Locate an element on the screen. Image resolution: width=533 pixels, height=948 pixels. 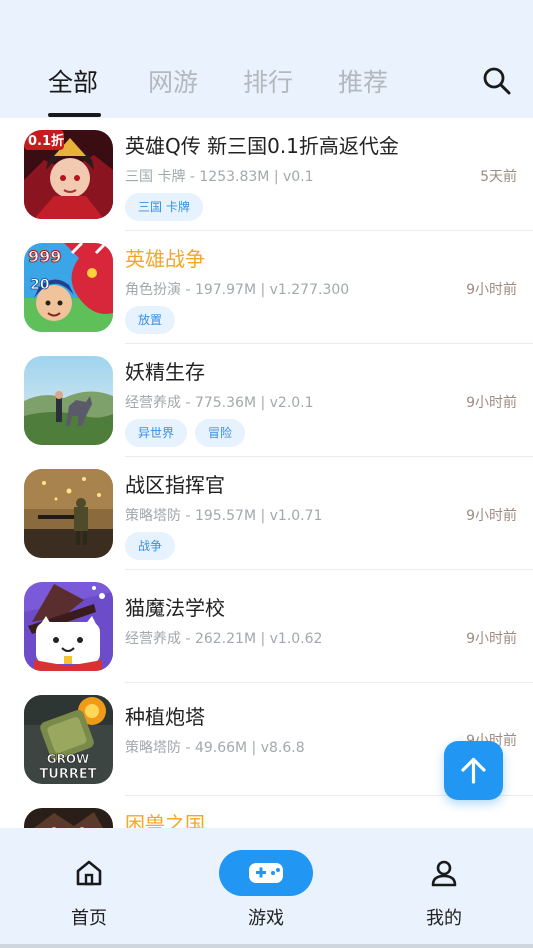
search-button is located at coordinates (497, 81).